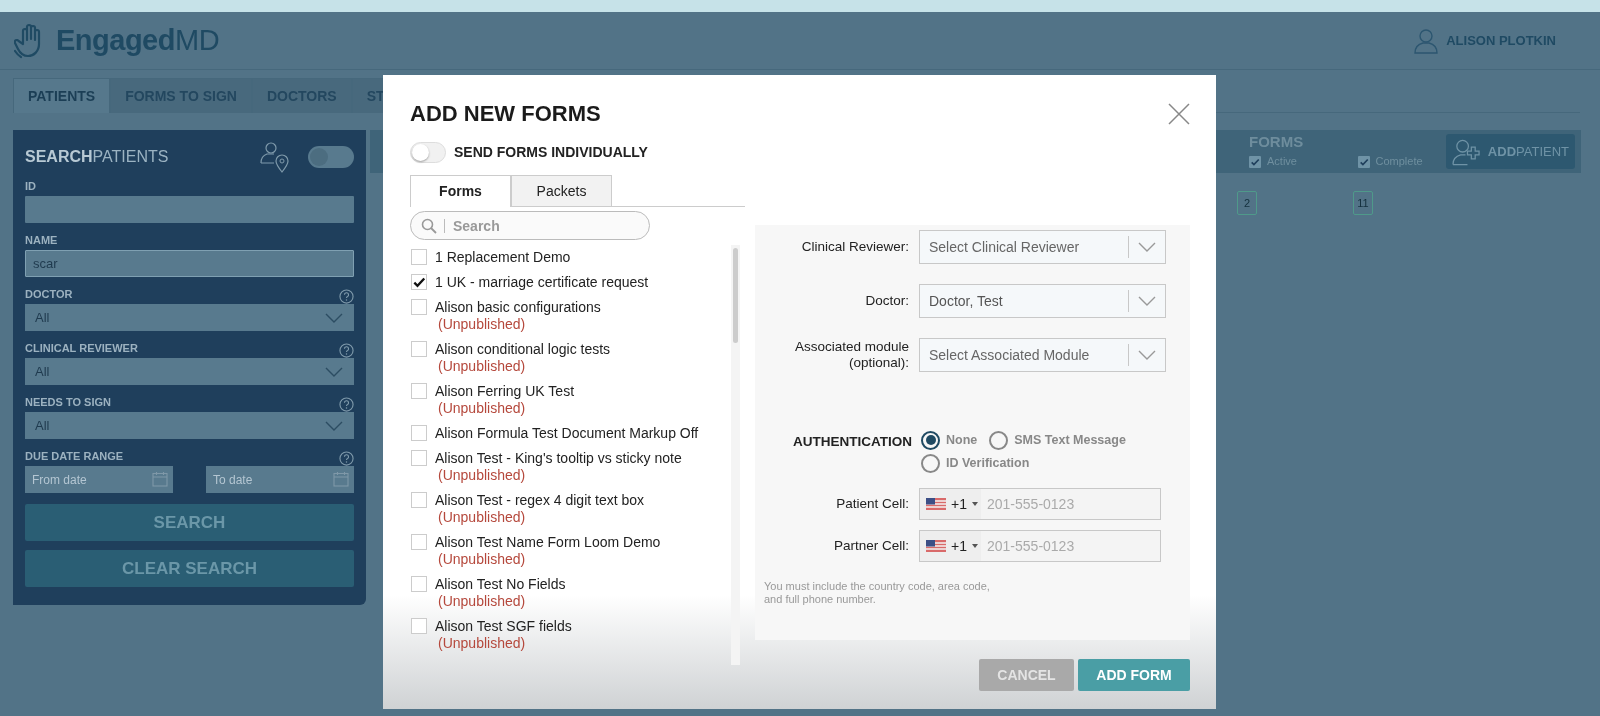 The width and height of the screenshot is (1600, 716). What do you see at coordinates (871, 546) in the screenshot?
I see `field-label: Partner Cell:` at bounding box center [871, 546].